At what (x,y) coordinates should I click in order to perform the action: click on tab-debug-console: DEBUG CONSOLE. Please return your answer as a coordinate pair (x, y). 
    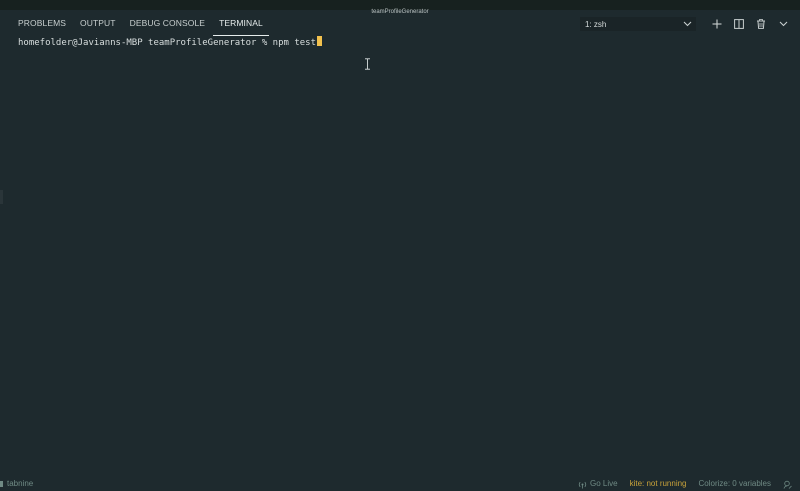
    Looking at the image, I should click on (167, 26).